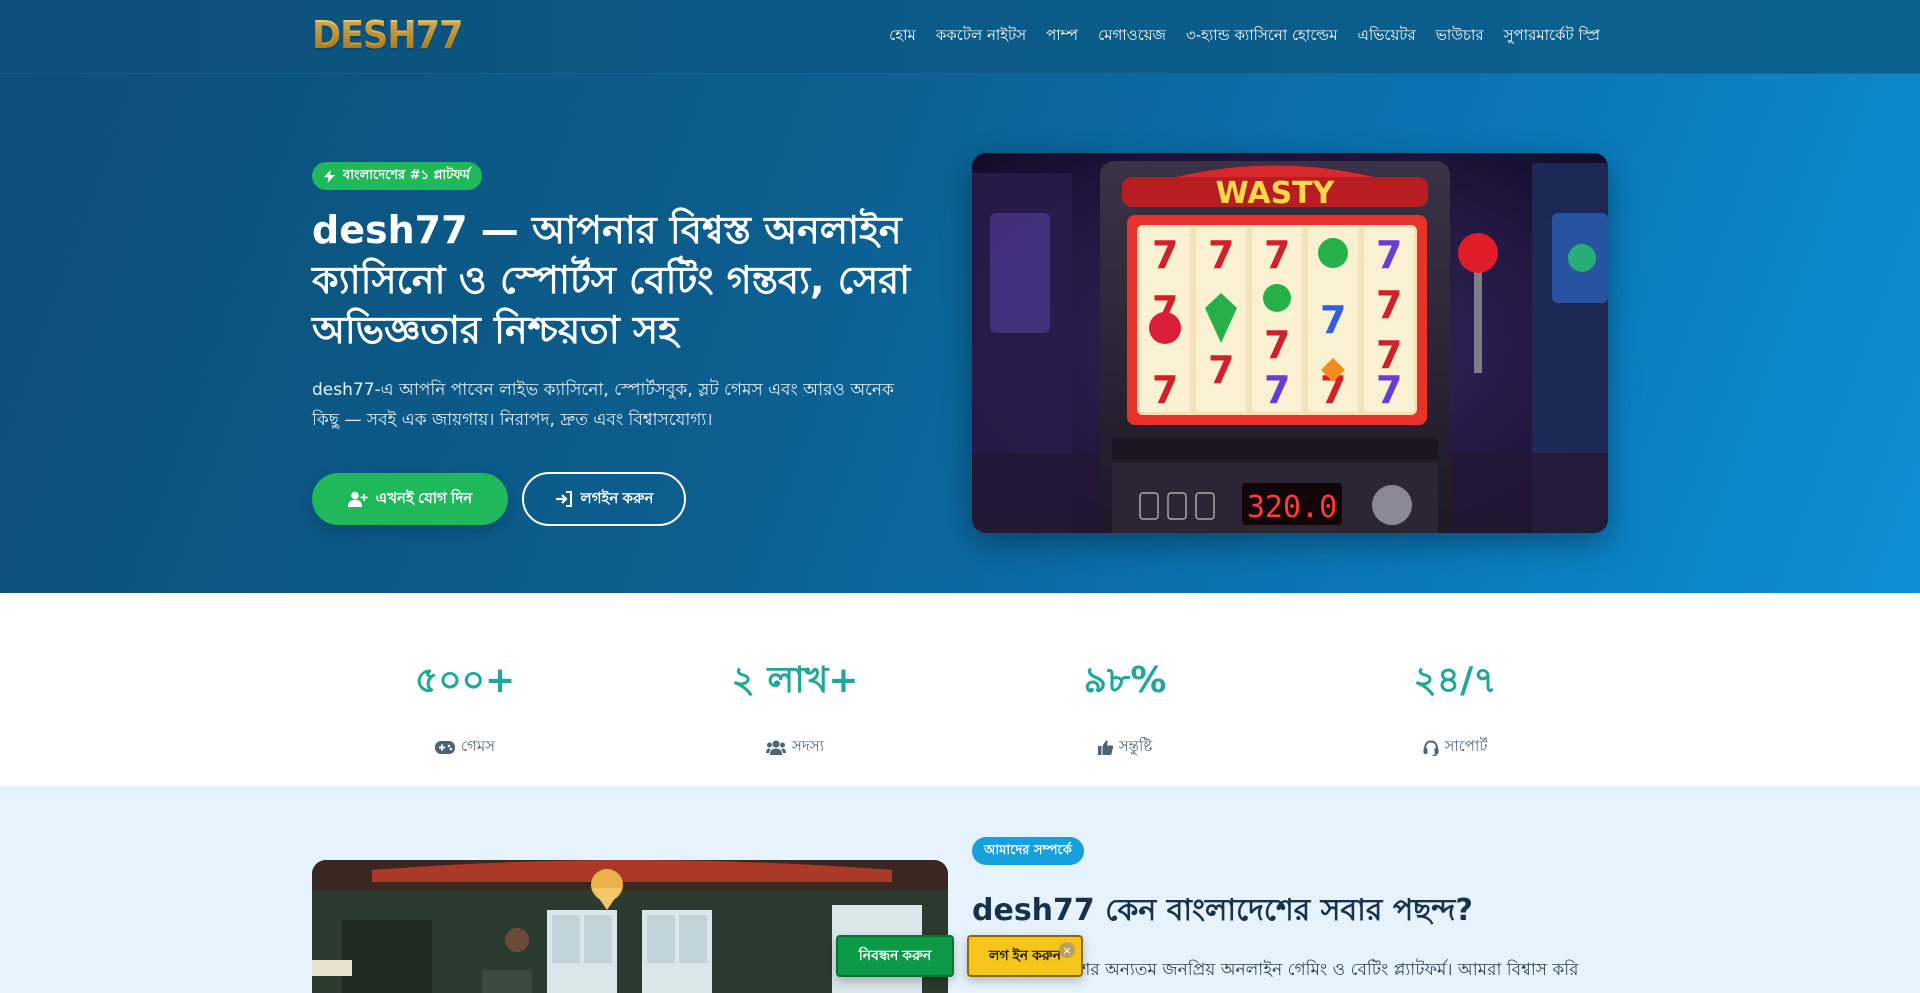 Image resolution: width=1920 pixels, height=993 pixels. I want to click on stat-value: ২ লাখ+, so click(795, 680).